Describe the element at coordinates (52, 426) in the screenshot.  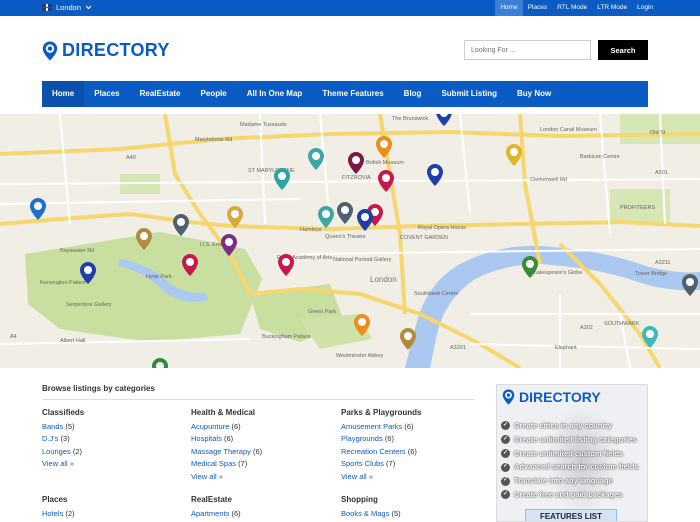
I see `category-link: Bands` at that location.